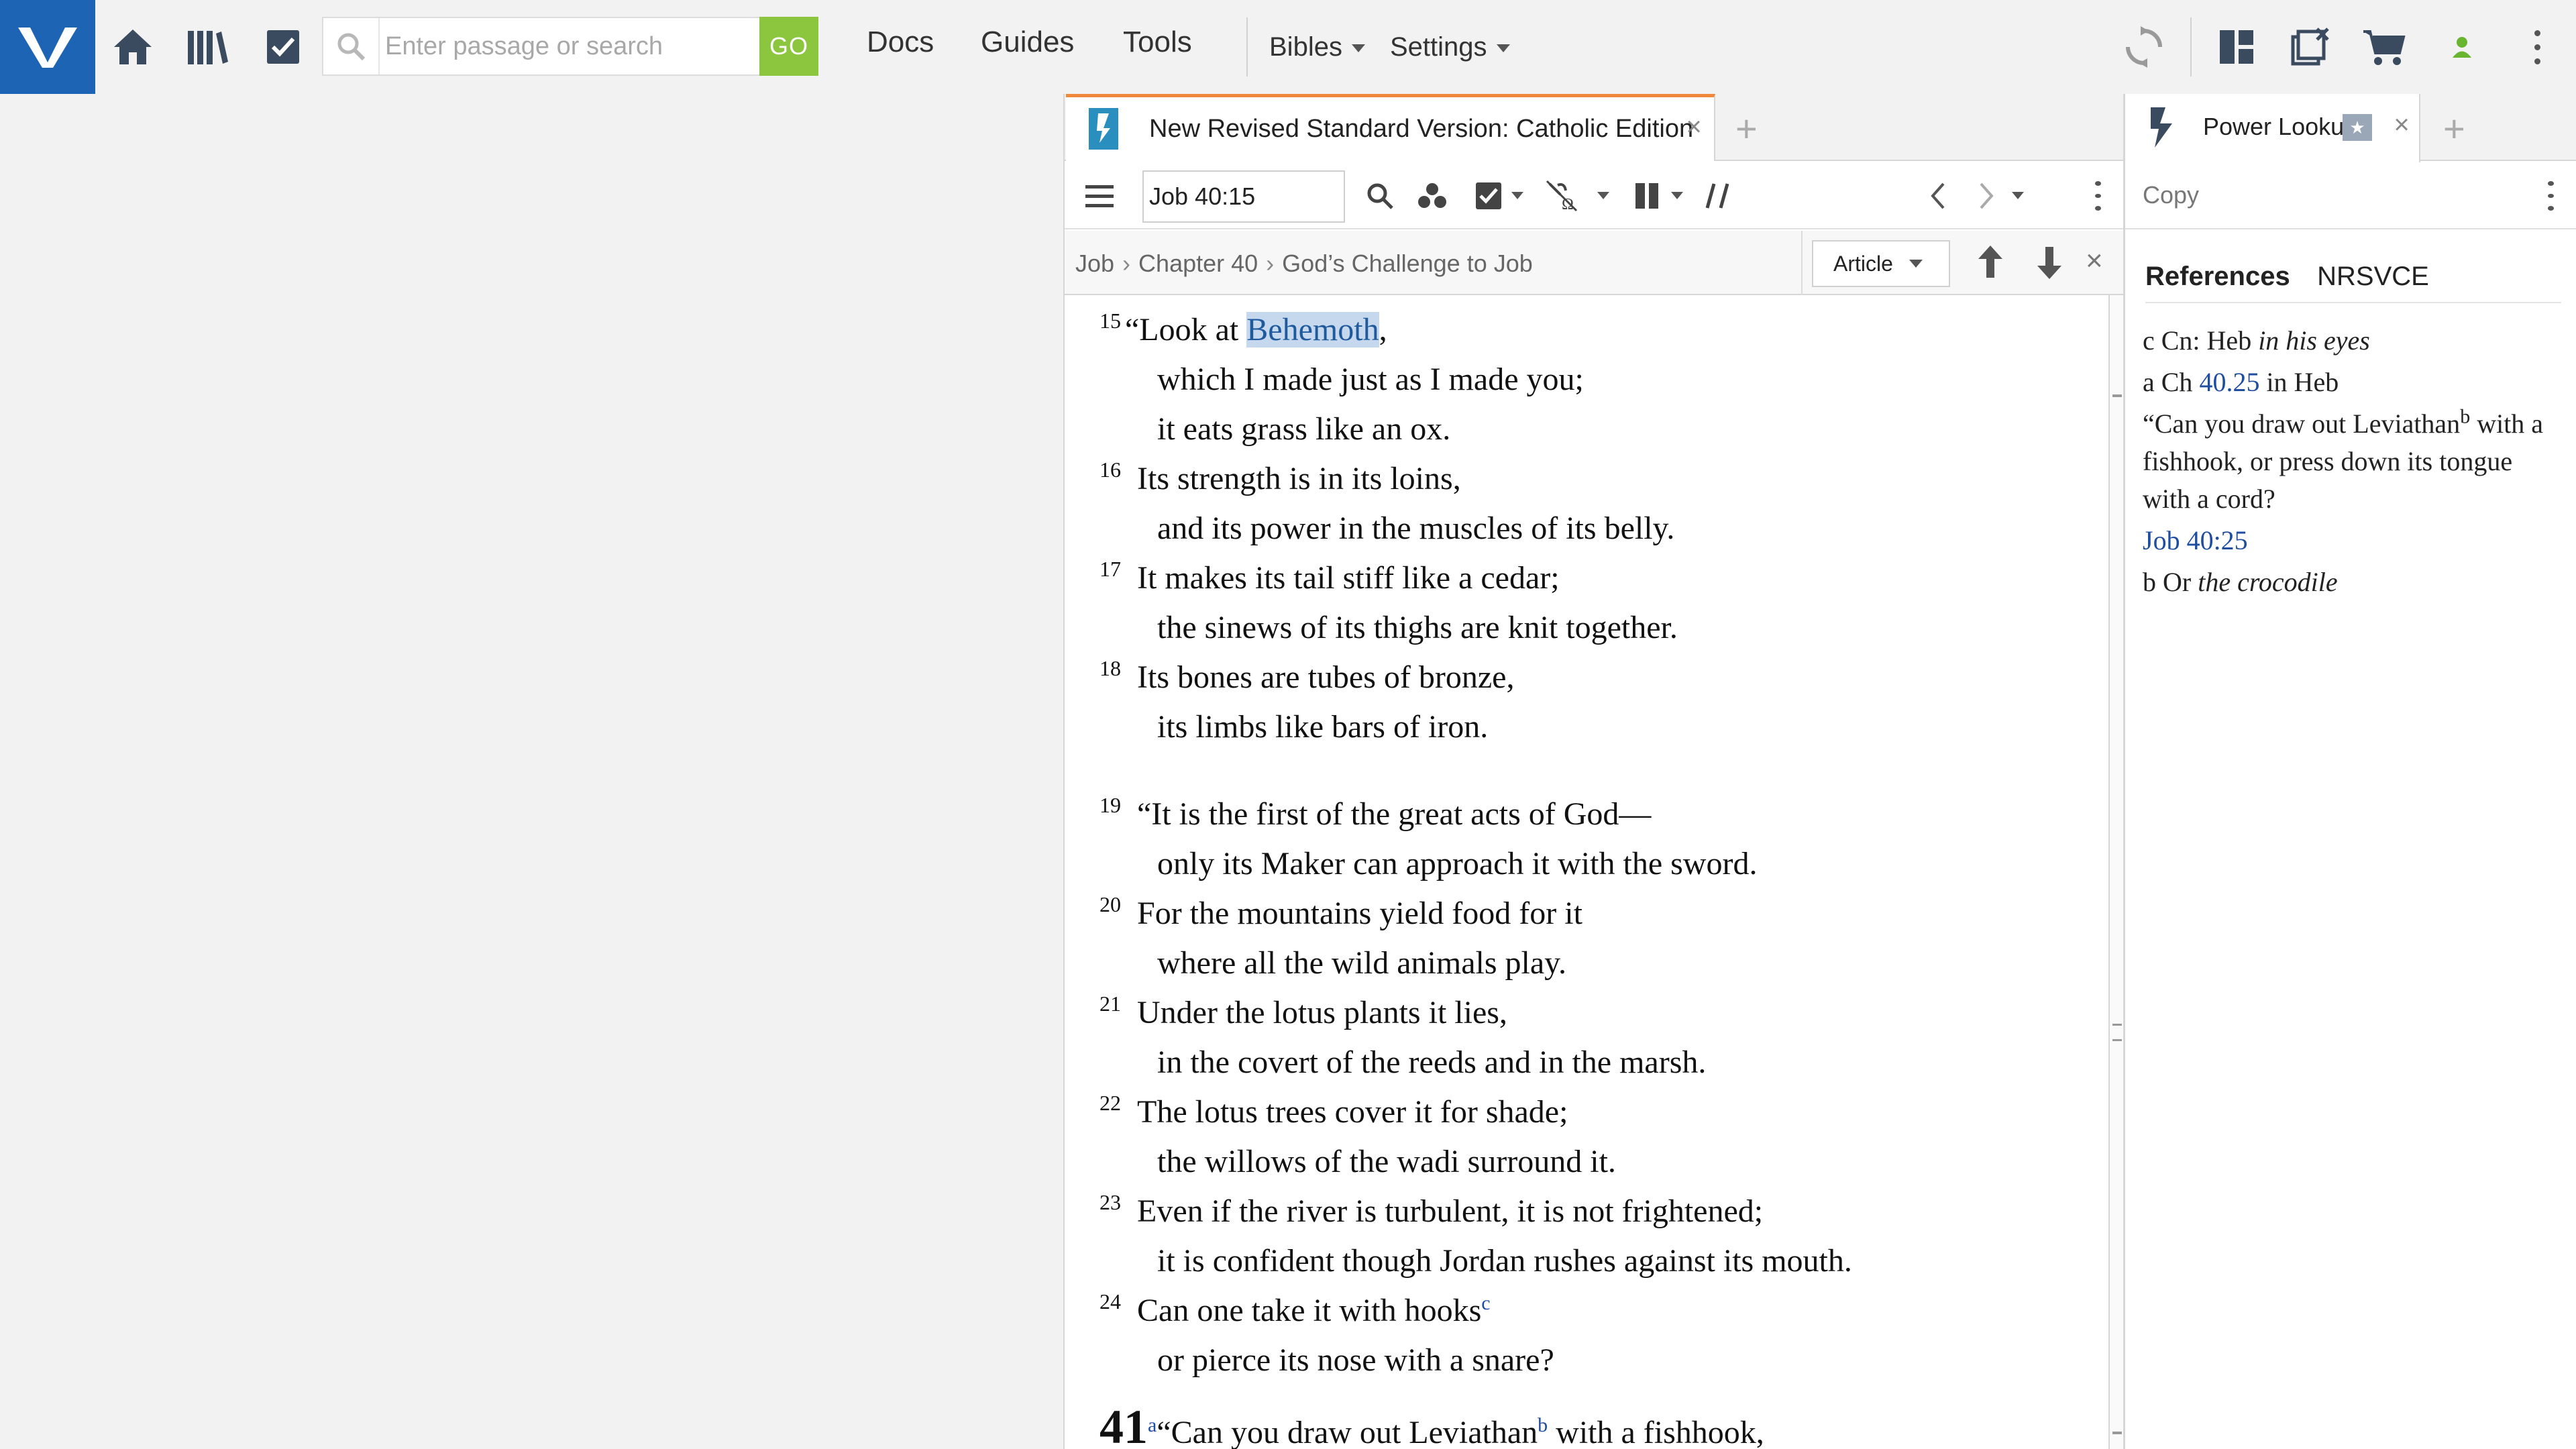 Image resolution: width=2576 pixels, height=1449 pixels. I want to click on verse-number: 21, so click(1110, 1003).